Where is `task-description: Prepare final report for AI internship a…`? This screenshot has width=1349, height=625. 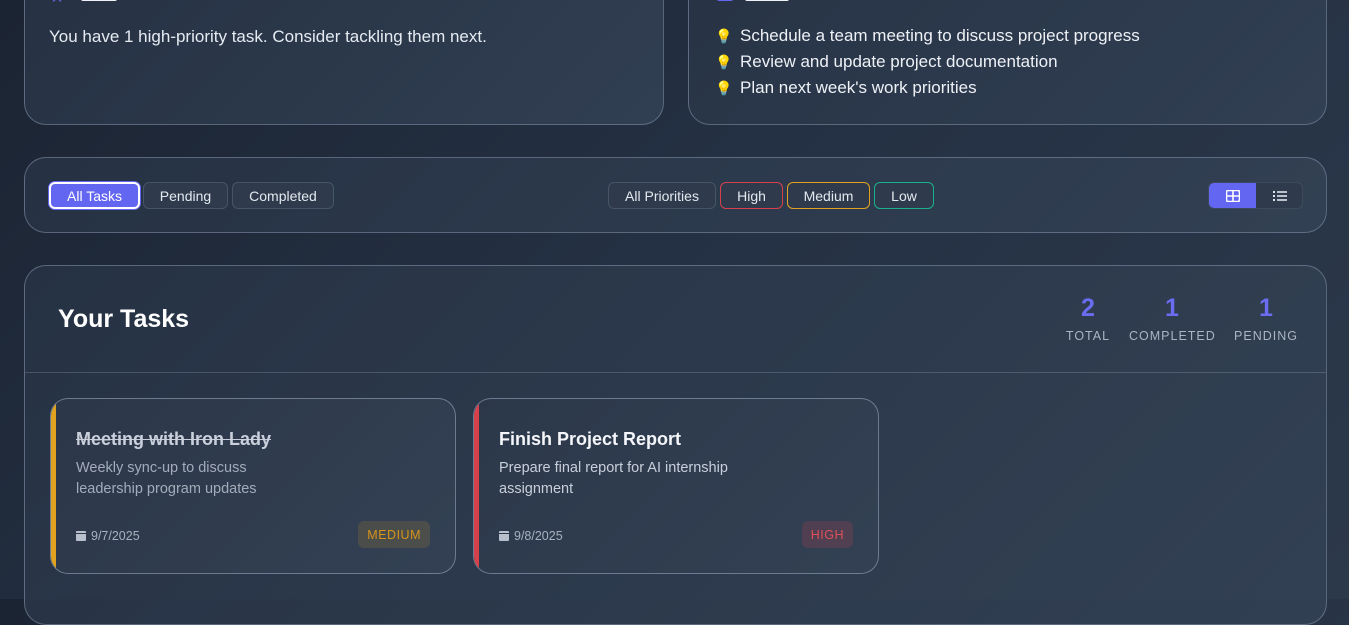
task-description: Prepare final report for AI internship a… is located at coordinates (613, 478).